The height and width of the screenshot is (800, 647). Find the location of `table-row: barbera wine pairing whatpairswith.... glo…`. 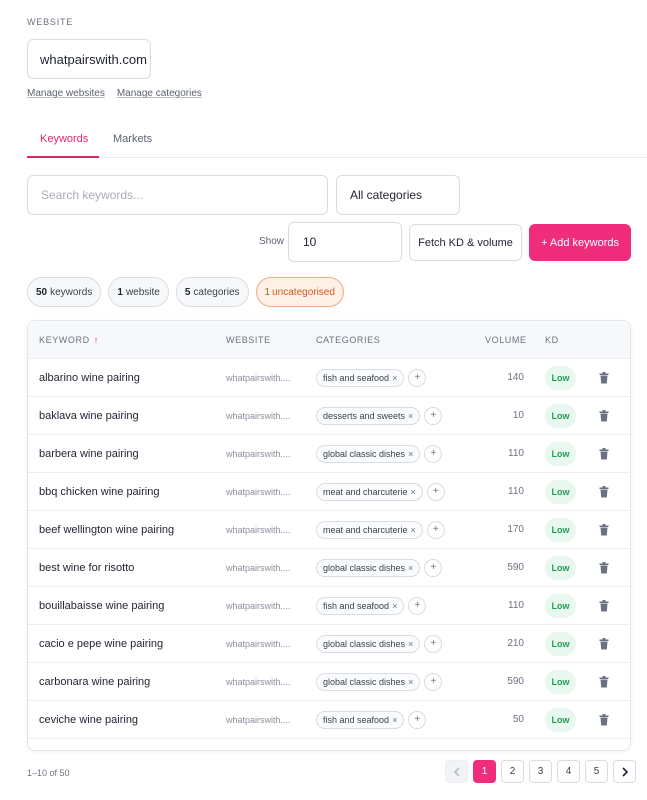

table-row: barbera wine pairing whatpairswith.... glo… is located at coordinates (329, 454).